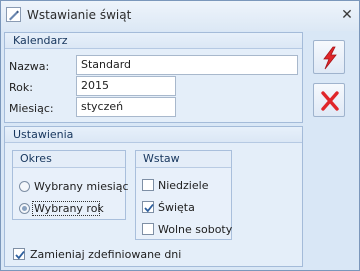 The image size is (360, 271). I want to click on settings-panel-header: Ustawienia, so click(153, 135).